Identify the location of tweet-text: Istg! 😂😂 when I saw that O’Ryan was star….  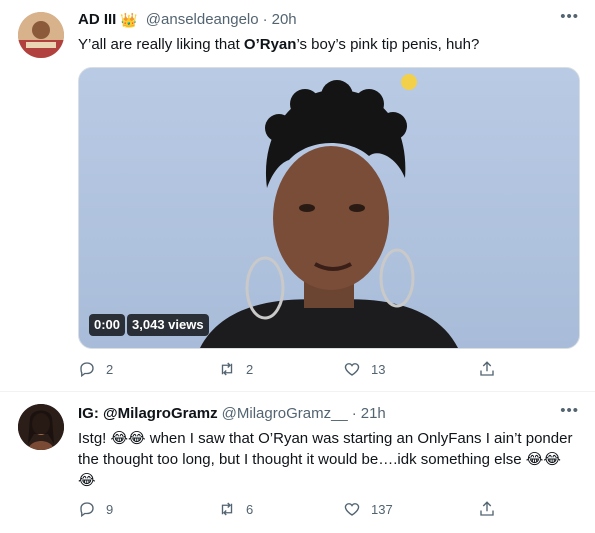
(325, 459).